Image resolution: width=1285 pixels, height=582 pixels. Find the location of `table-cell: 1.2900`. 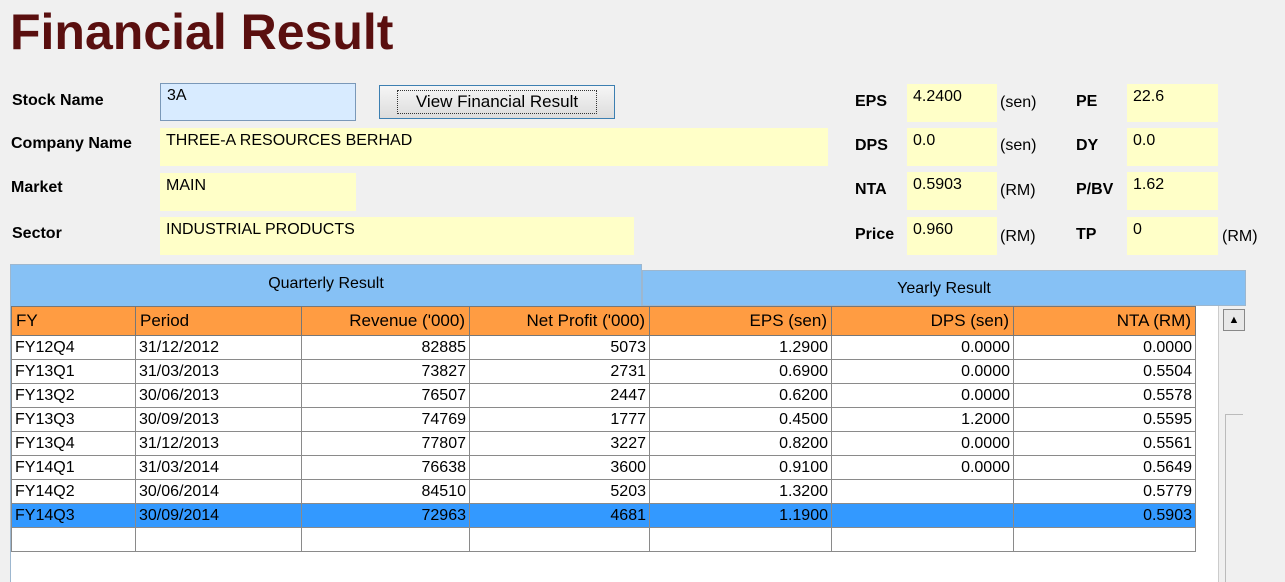

table-cell: 1.2900 is located at coordinates (740, 347).